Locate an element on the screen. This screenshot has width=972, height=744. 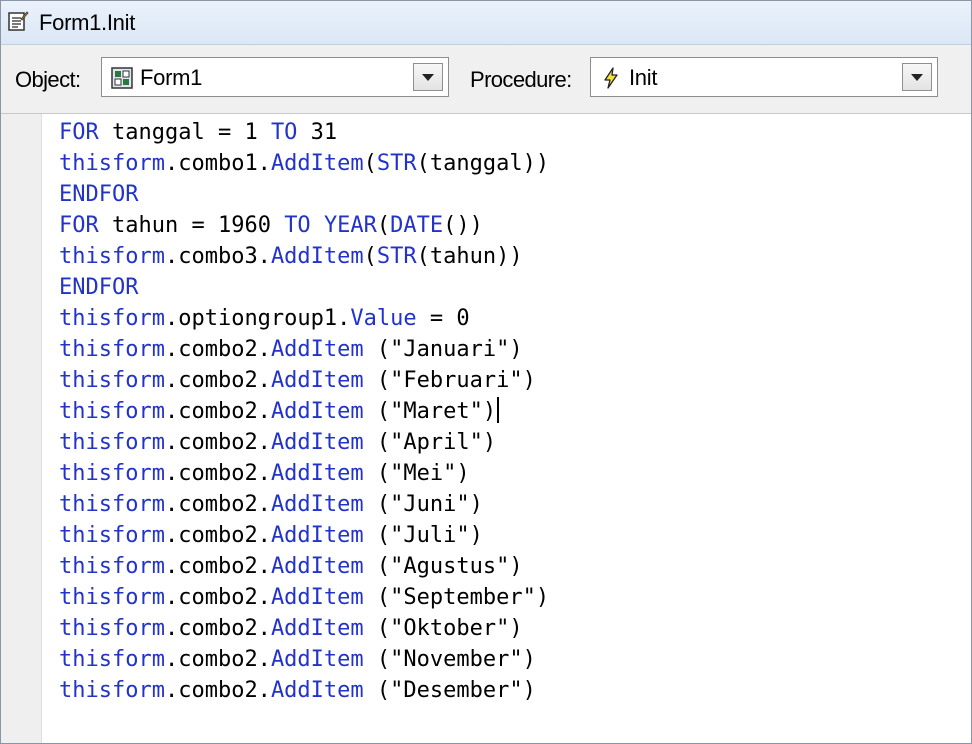
code-line: thisform.combo2.AddItem ("Oktober") is located at coordinates (304, 628).